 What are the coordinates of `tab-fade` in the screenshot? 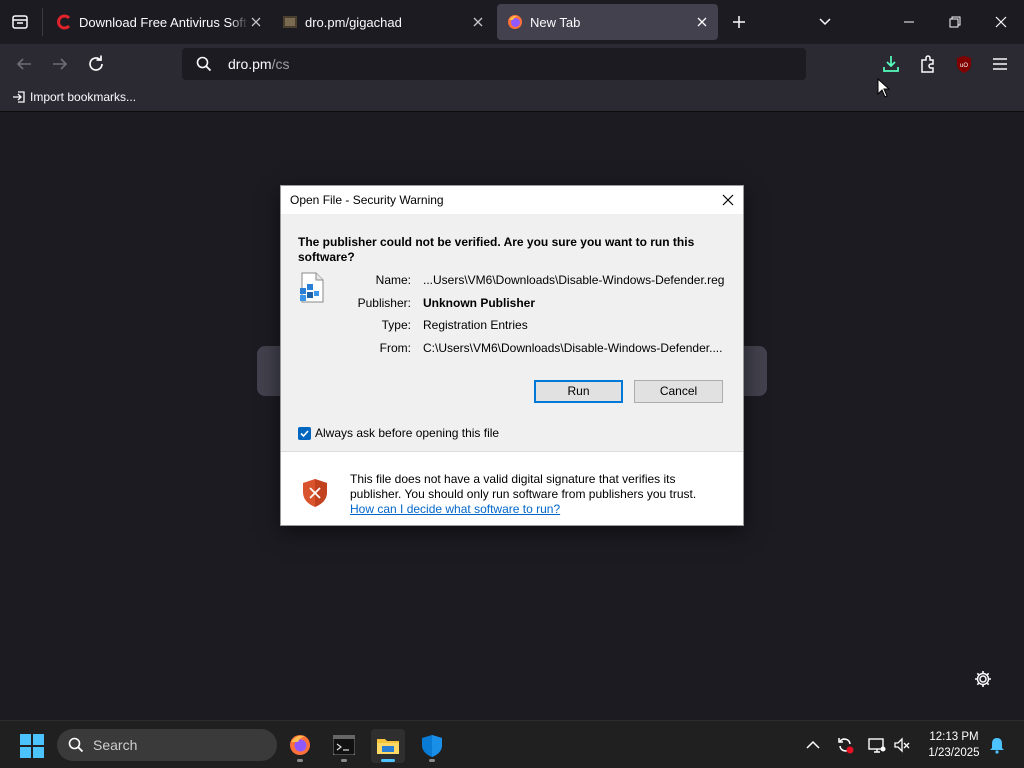 It's located at (239, 22).